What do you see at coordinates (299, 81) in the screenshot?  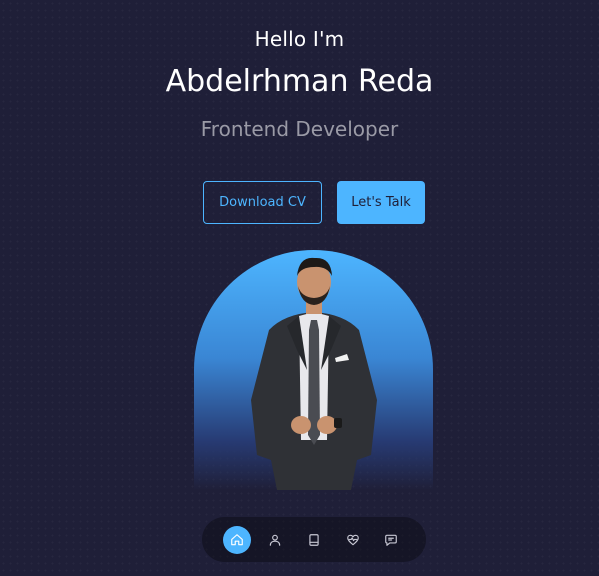 I see `page-title: Abdelrhman Reda` at bounding box center [299, 81].